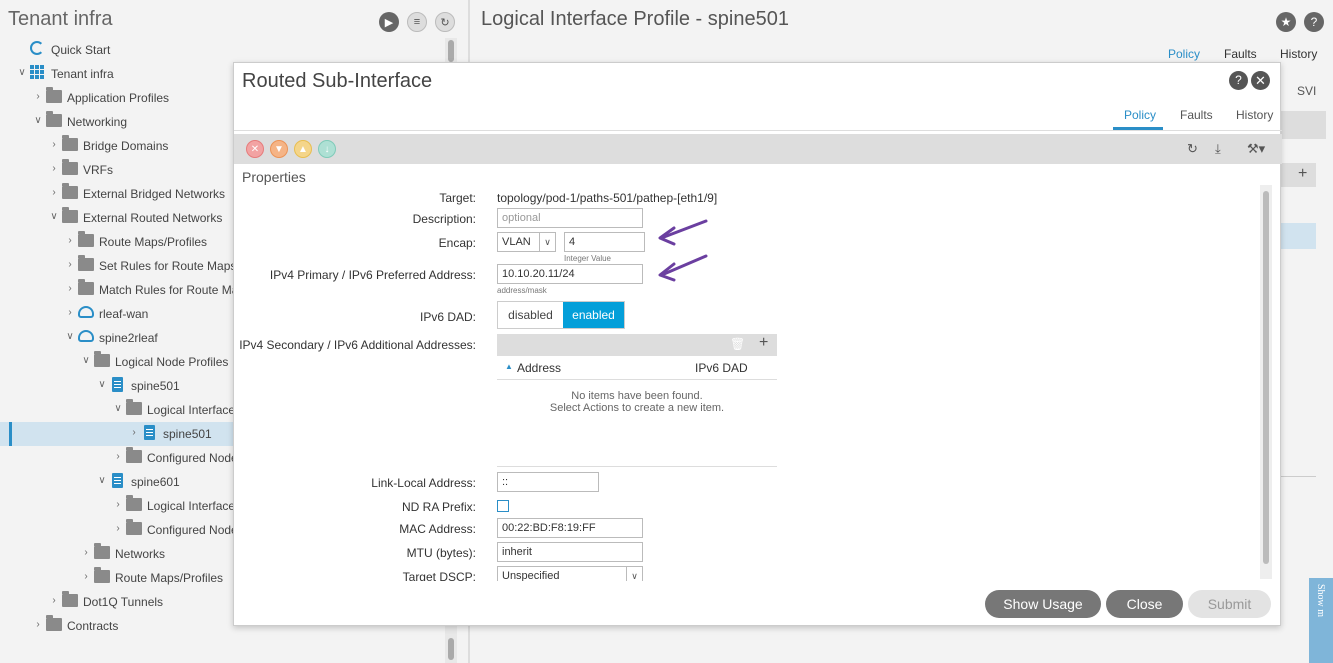 The image size is (1333, 663). I want to click on show-me-label: Show m, so click(1320, 601).